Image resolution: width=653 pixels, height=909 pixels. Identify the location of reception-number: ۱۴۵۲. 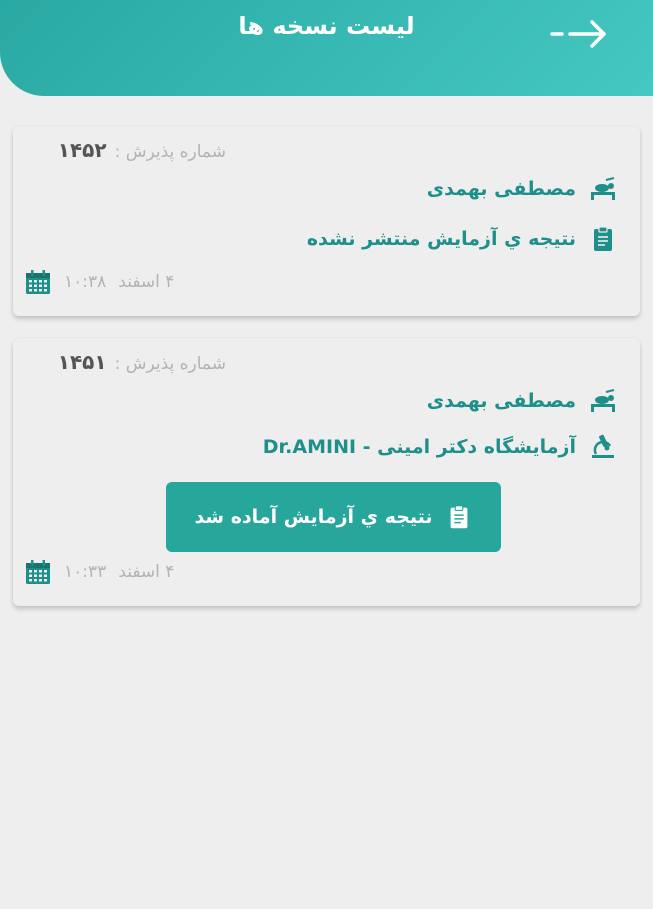
(82, 150).